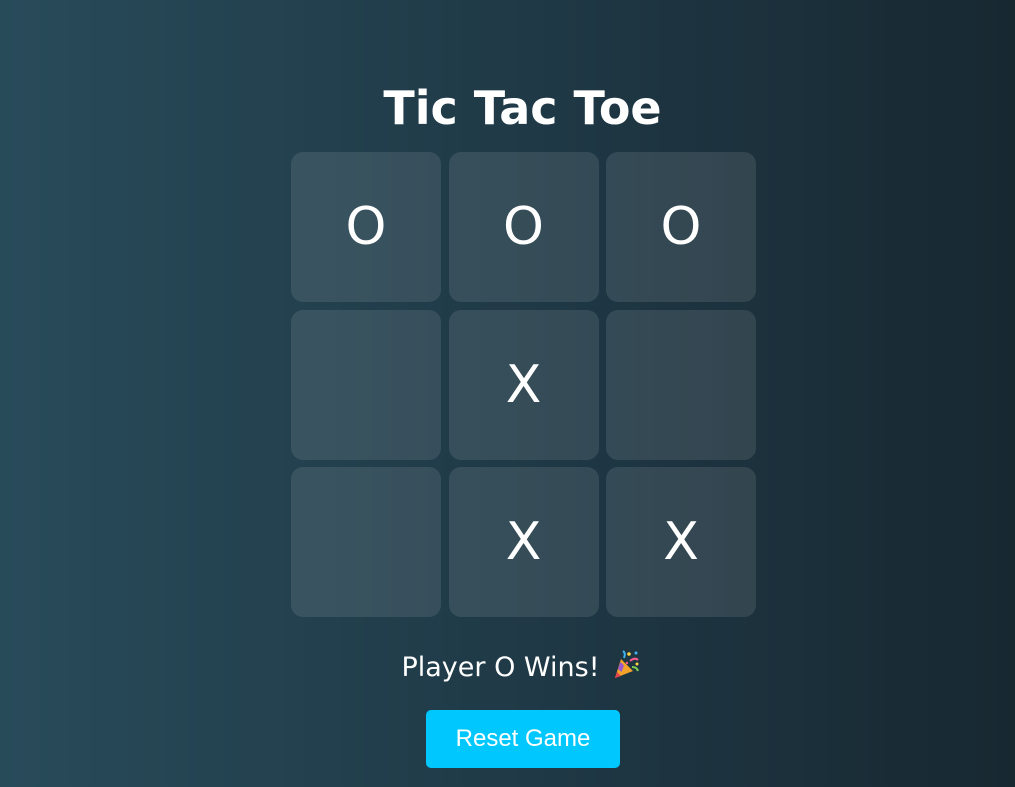 The image size is (1015, 787). Describe the element at coordinates (366, 227) in the screenshot. I see `board-cell-1: O` at that location.